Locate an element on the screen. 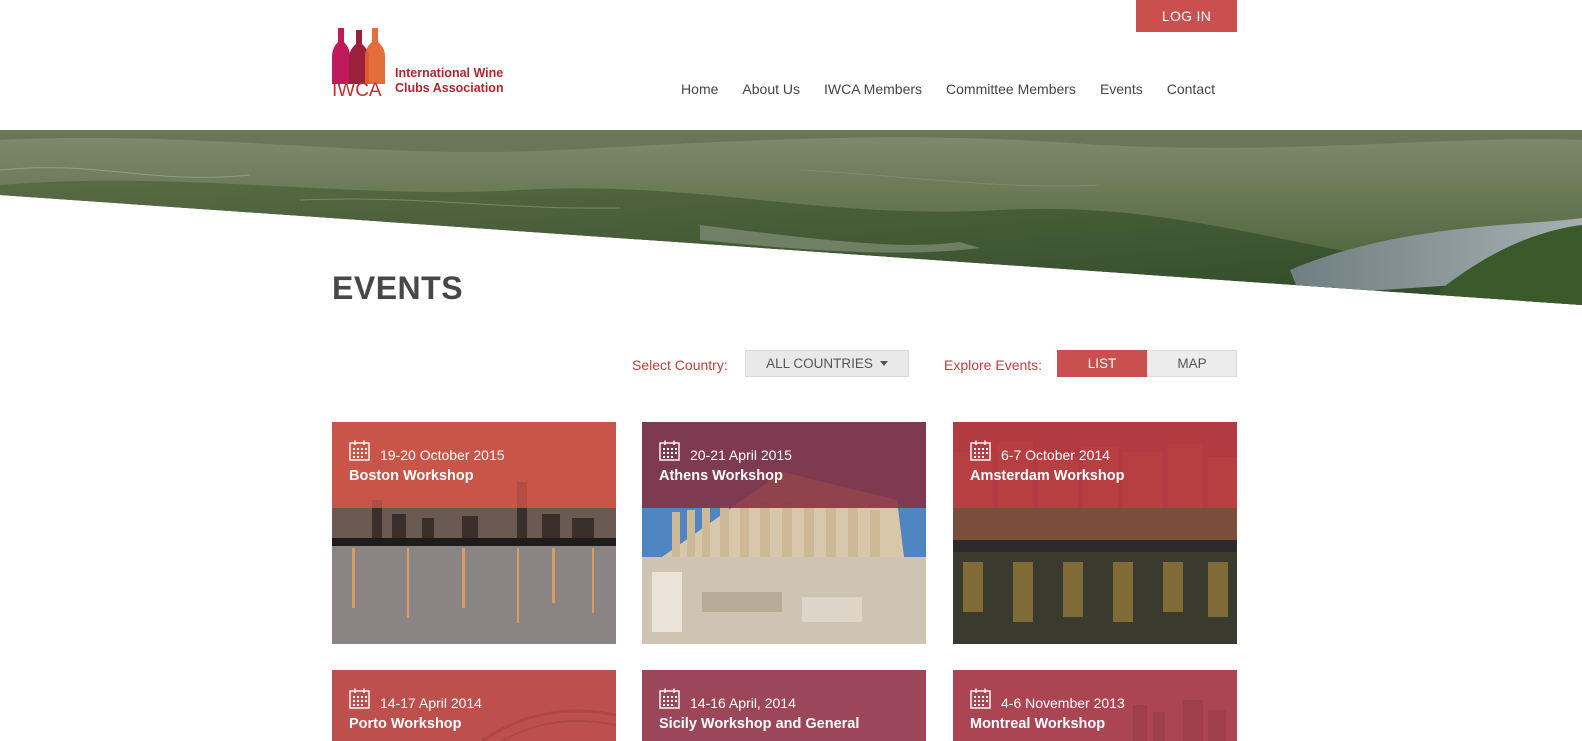 The image size is (1582, 741). list-view-button: LIST is located at coordinates (1102, 363).